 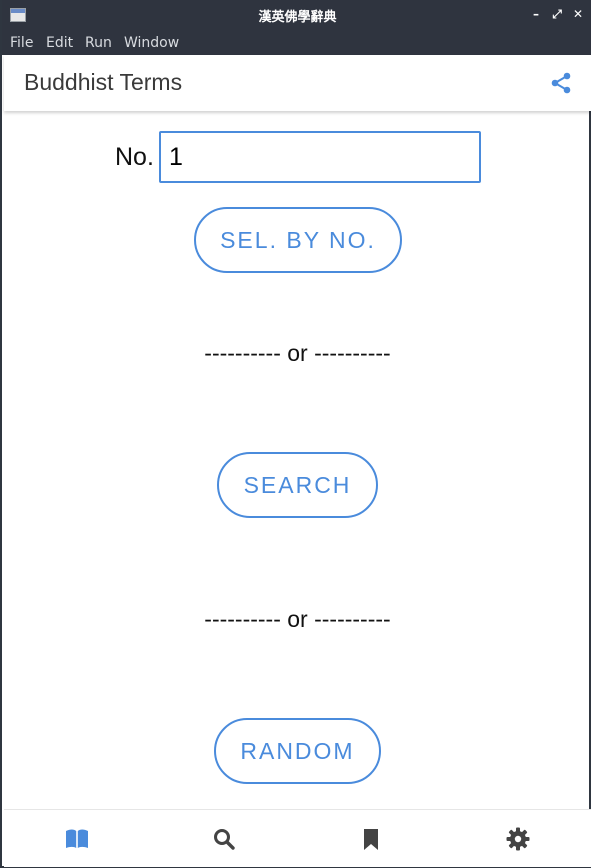 I want to click on menu-file: File, so click(x=21, y=43).